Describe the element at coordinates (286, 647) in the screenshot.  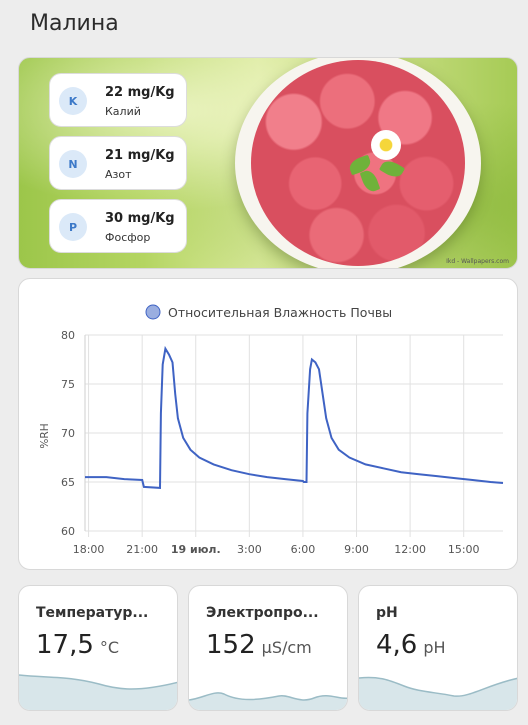
I see `sensor-unit: µS/cm` at that location.